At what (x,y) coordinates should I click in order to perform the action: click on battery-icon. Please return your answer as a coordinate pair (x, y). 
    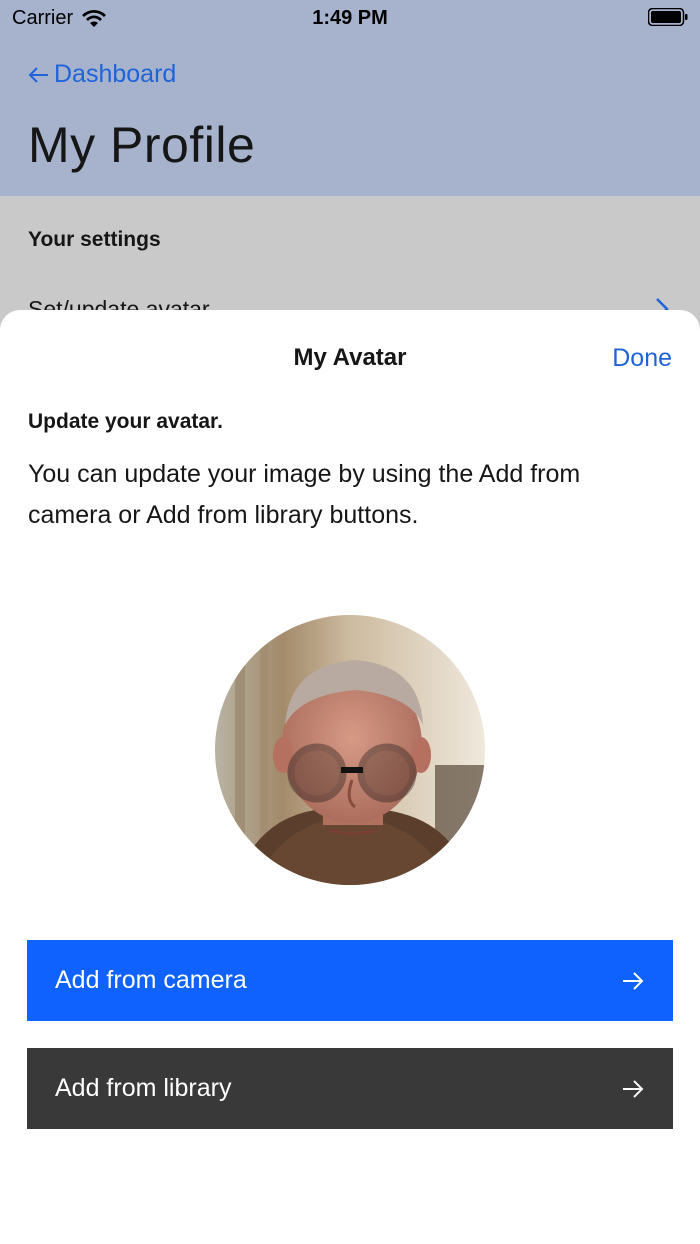
    Looking at the image, I should click on (668, 17).